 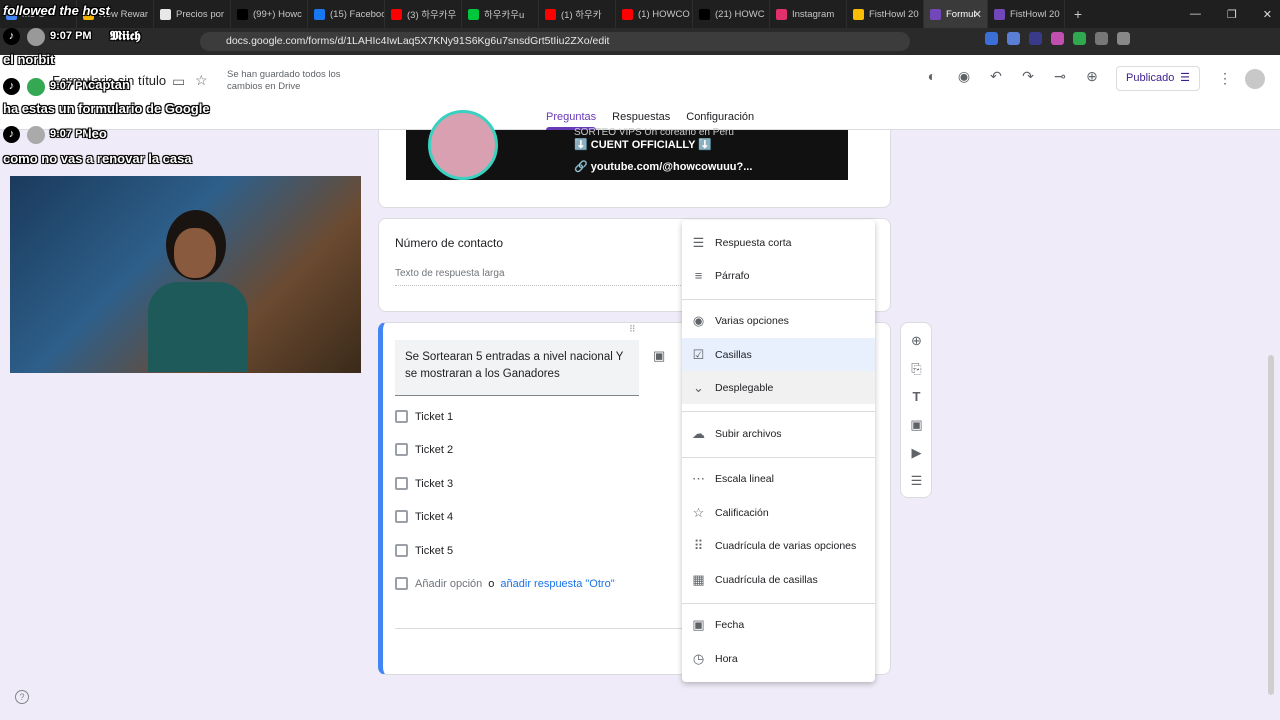 I want to click on option-label: Ticket 2, so click(x=434, y=450).